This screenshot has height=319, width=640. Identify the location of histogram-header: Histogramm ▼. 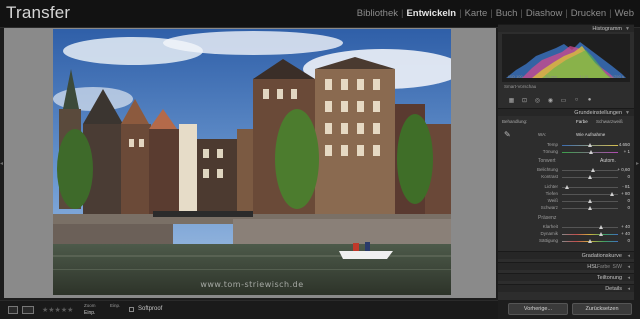
(566, 28).